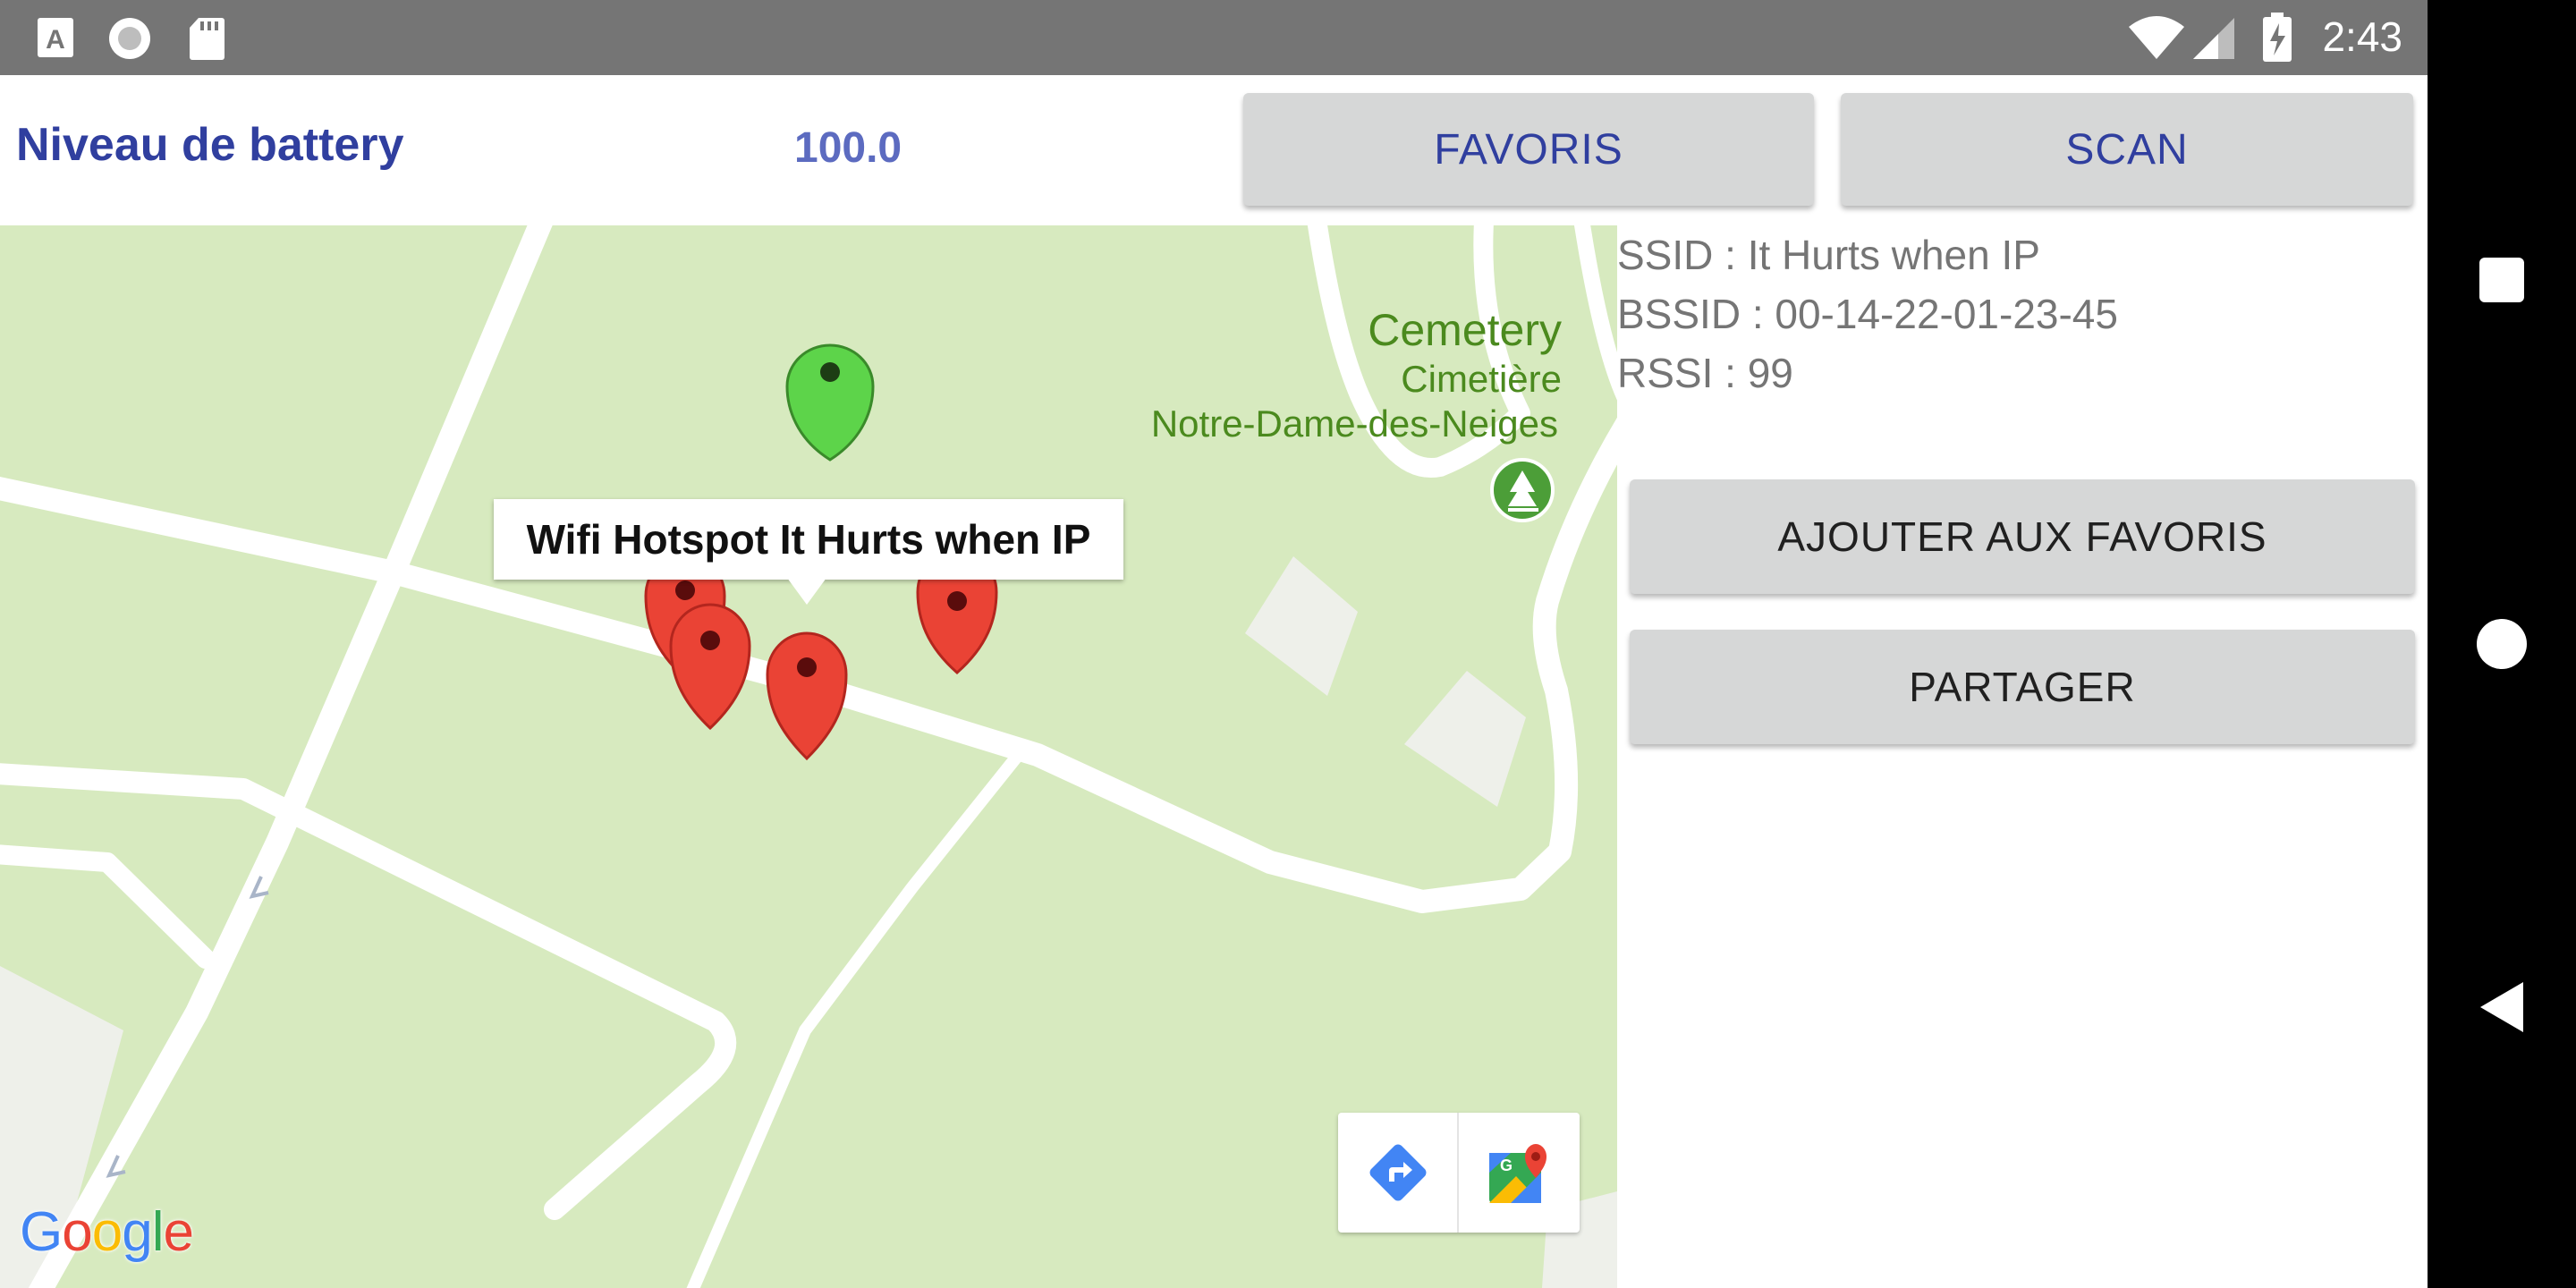 The image size is (2576, 1288). I want to click on triangle-back-icon, so click(2501, 1007).